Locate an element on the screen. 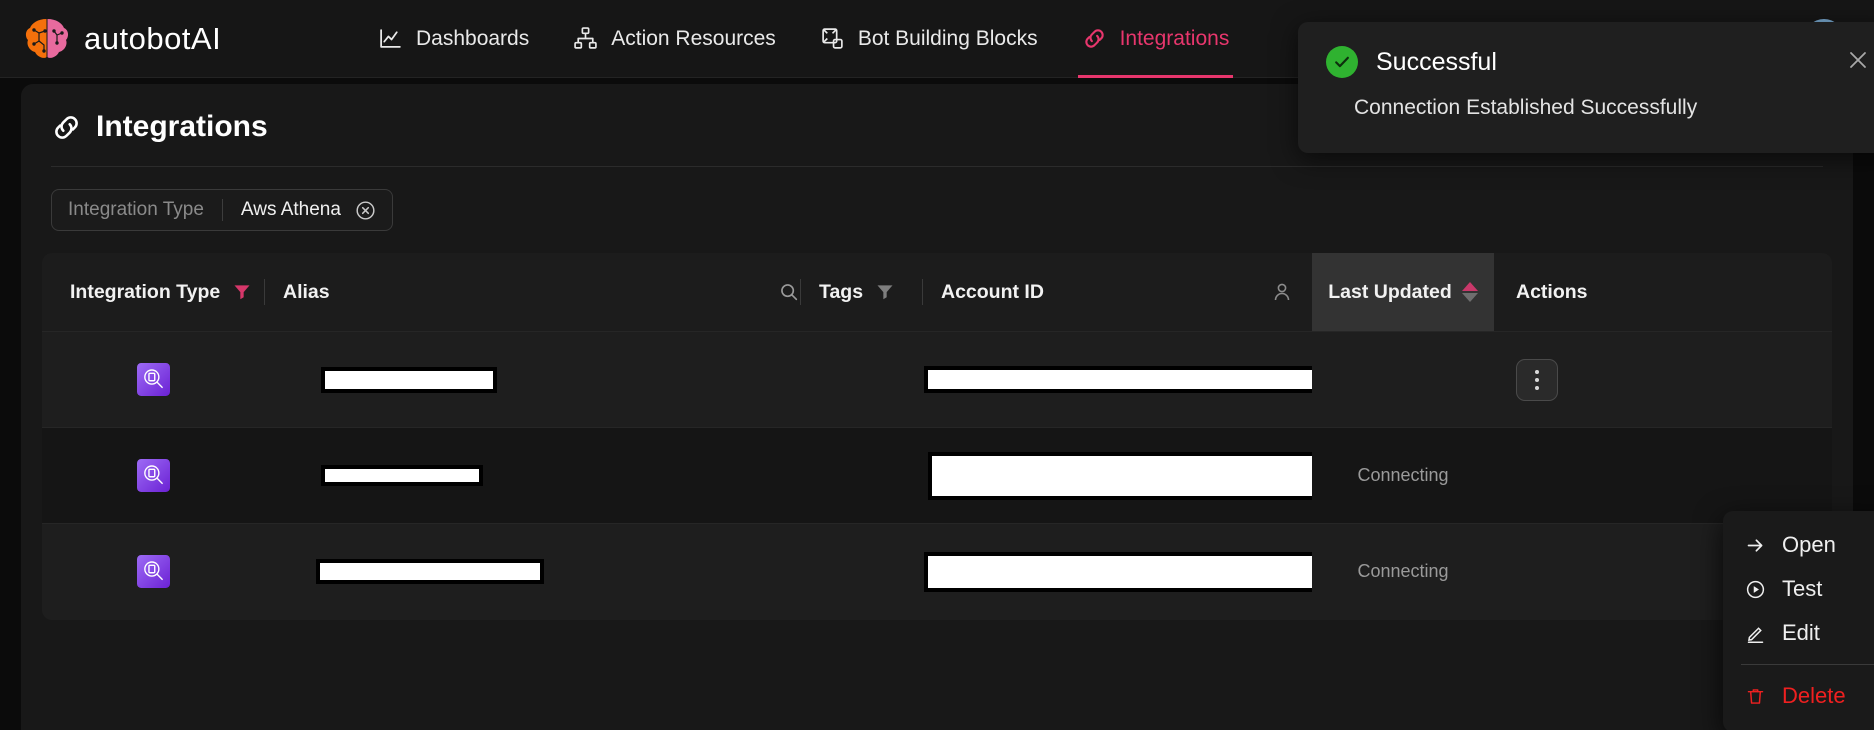  table-row is located at coordinates (937, 379).